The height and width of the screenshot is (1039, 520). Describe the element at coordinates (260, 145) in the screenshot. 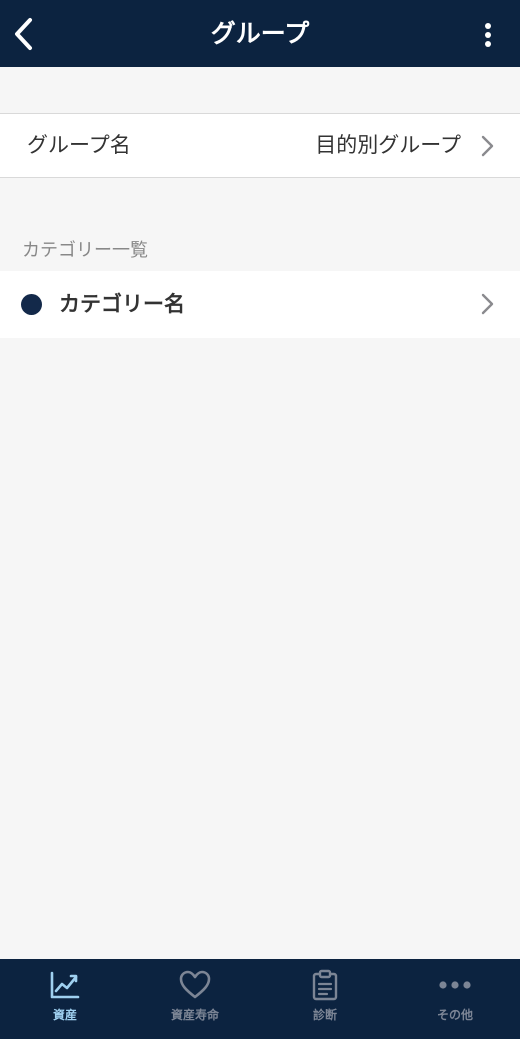

I see `group-name-row: グループ名 目的別グループ` at that location.